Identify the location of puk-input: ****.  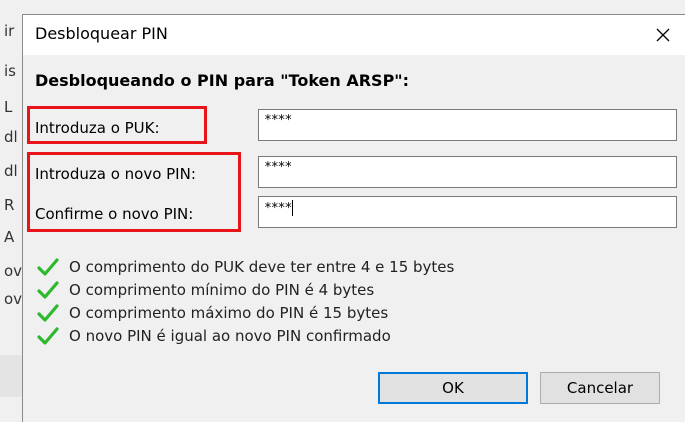
(467, 125).